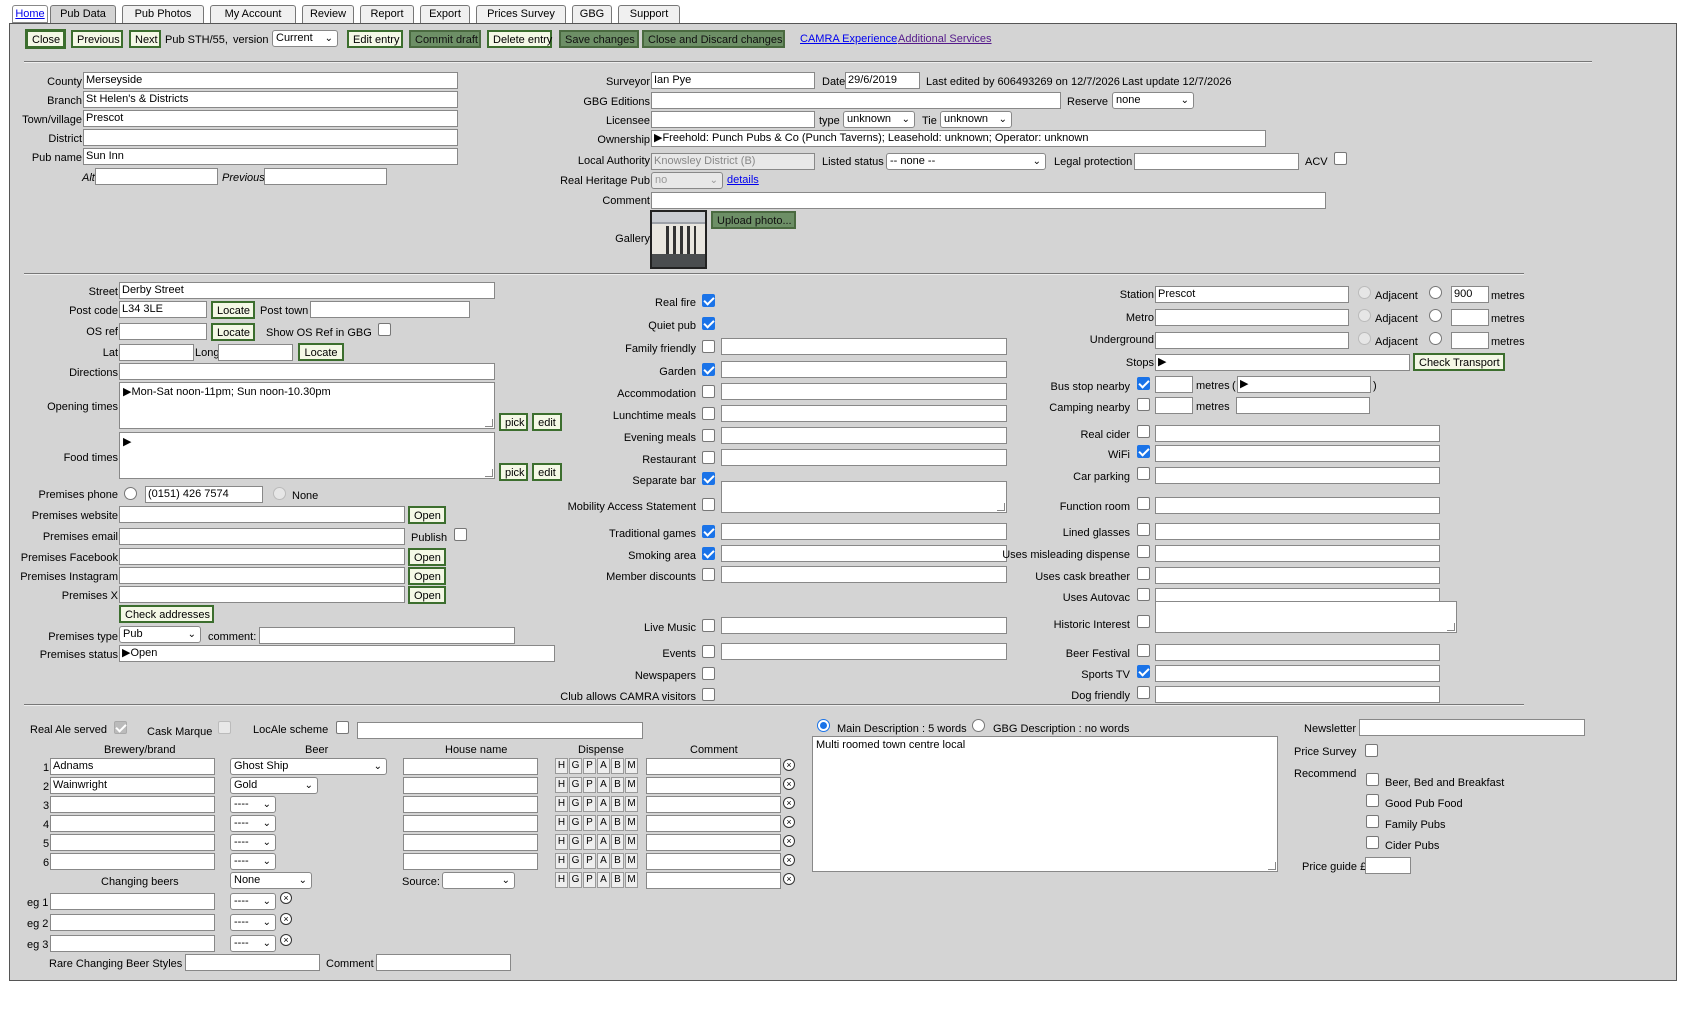 Image resolution: width=1686 pixels, height=1012 pixels. What do you see at coordinates (445, 14) in the screenshot?
I see `tab-export: Export` at bounding box center [445, 14].